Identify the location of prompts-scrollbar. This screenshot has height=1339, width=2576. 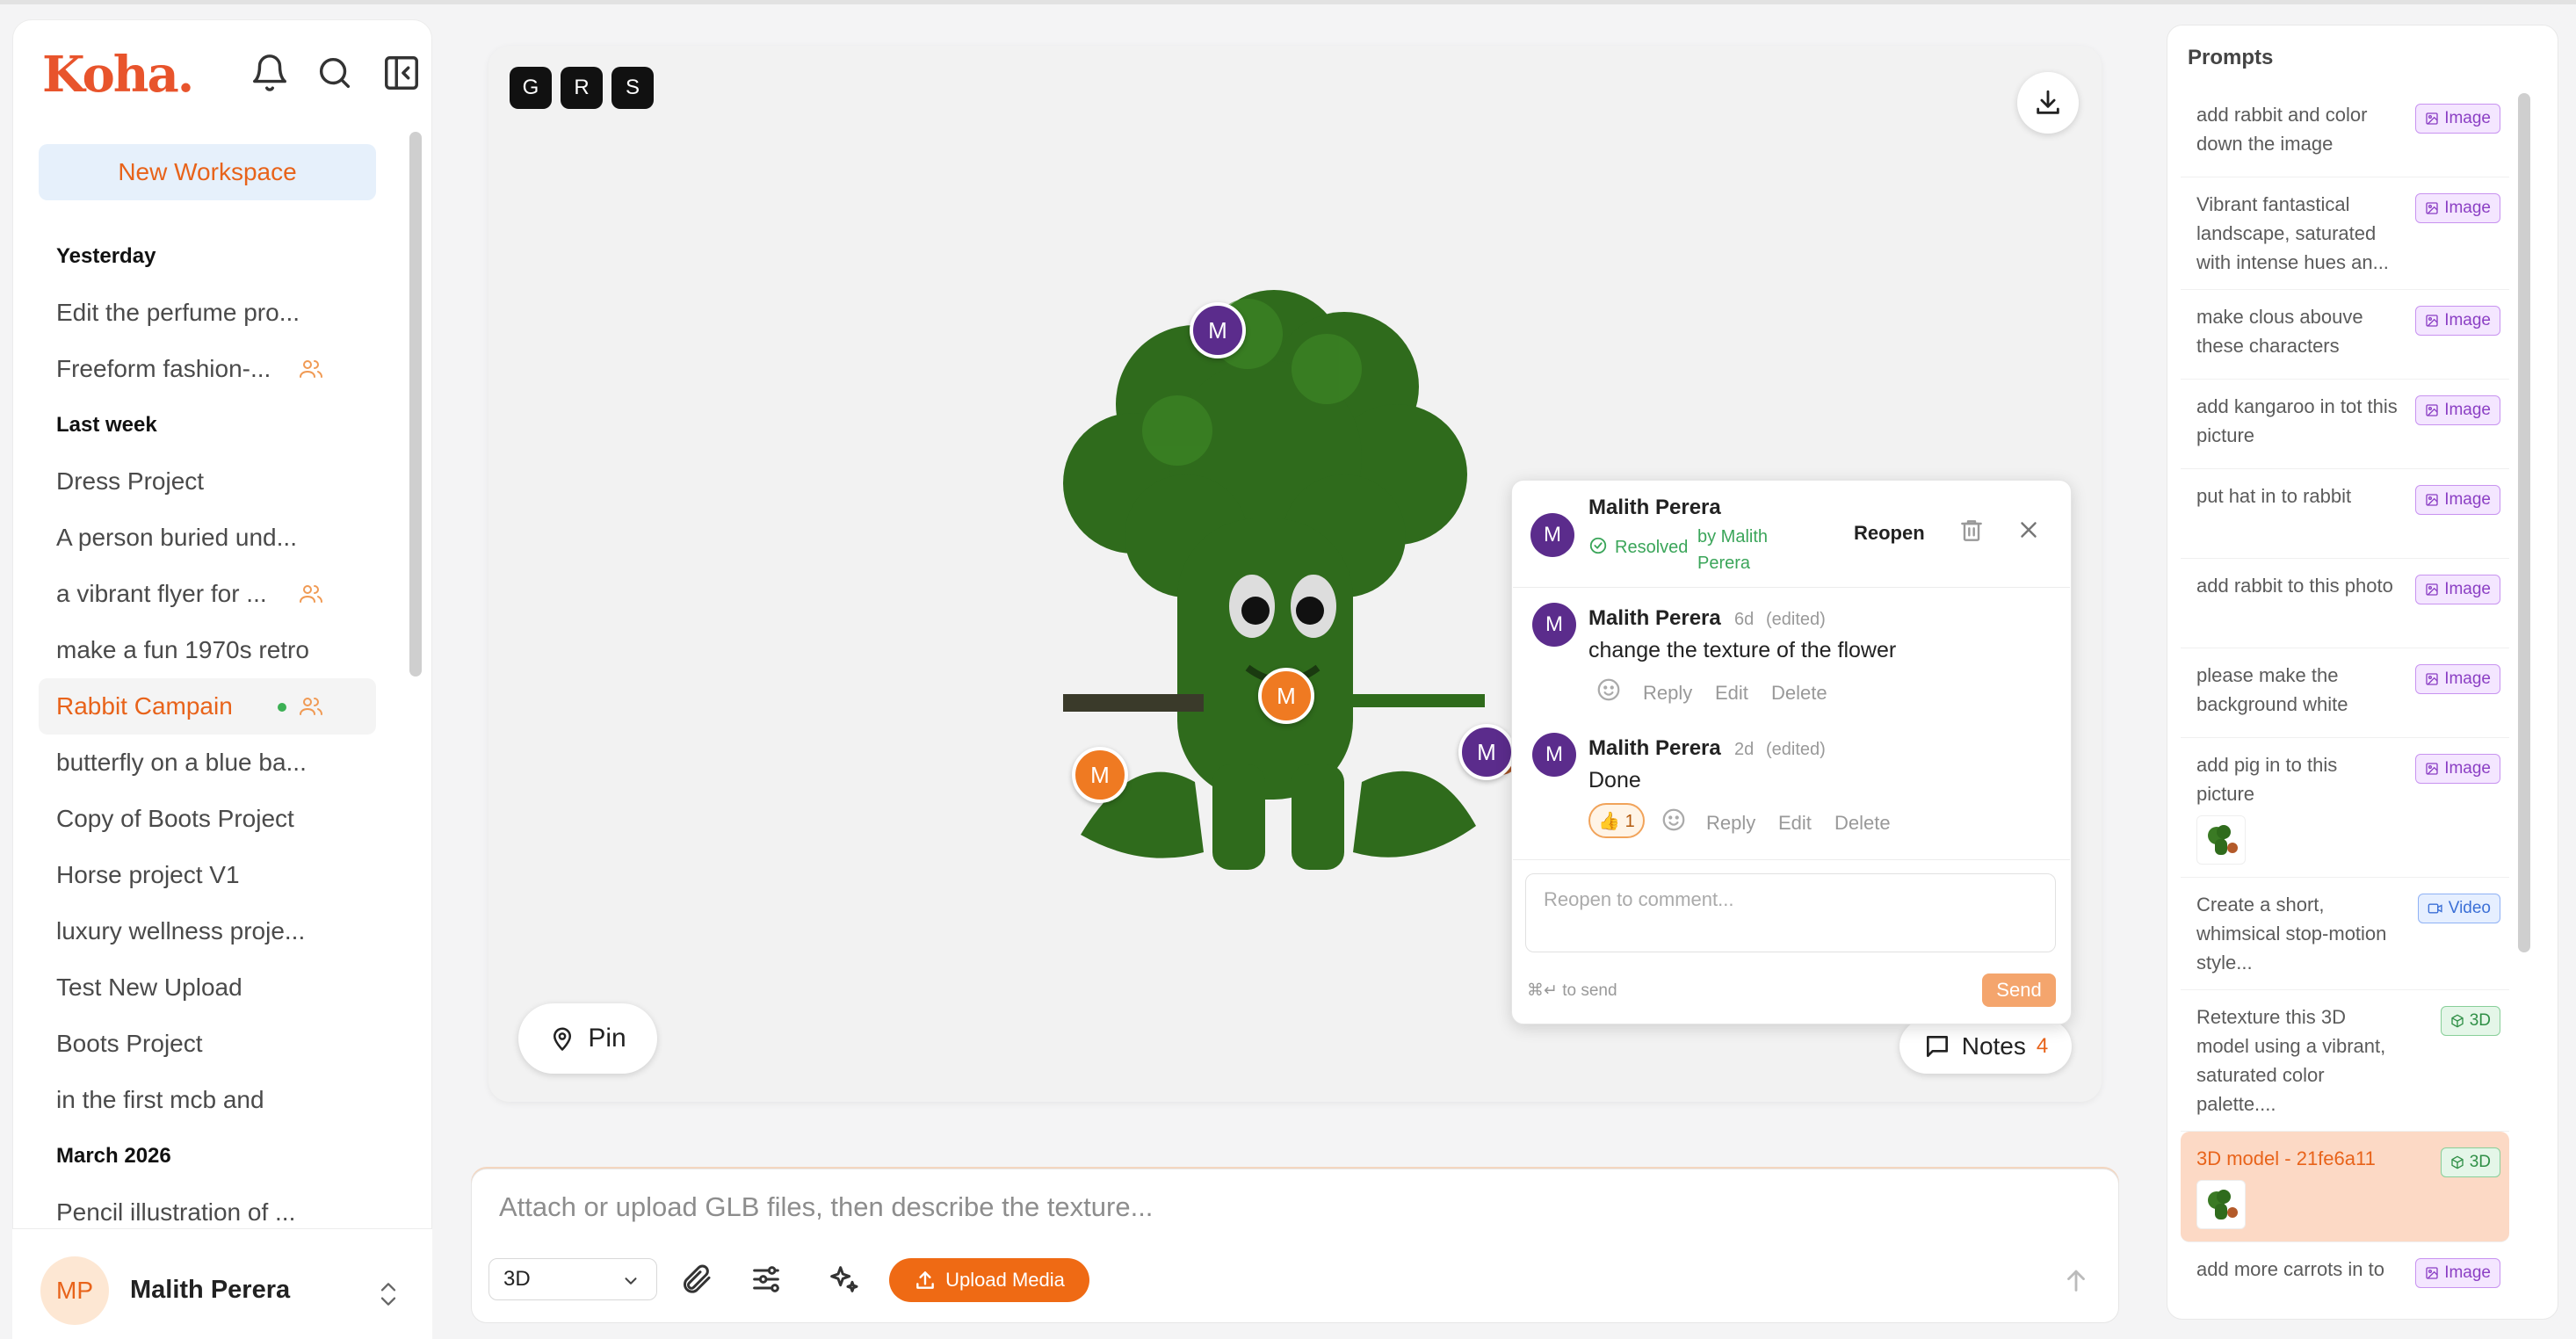
(2524, 522).